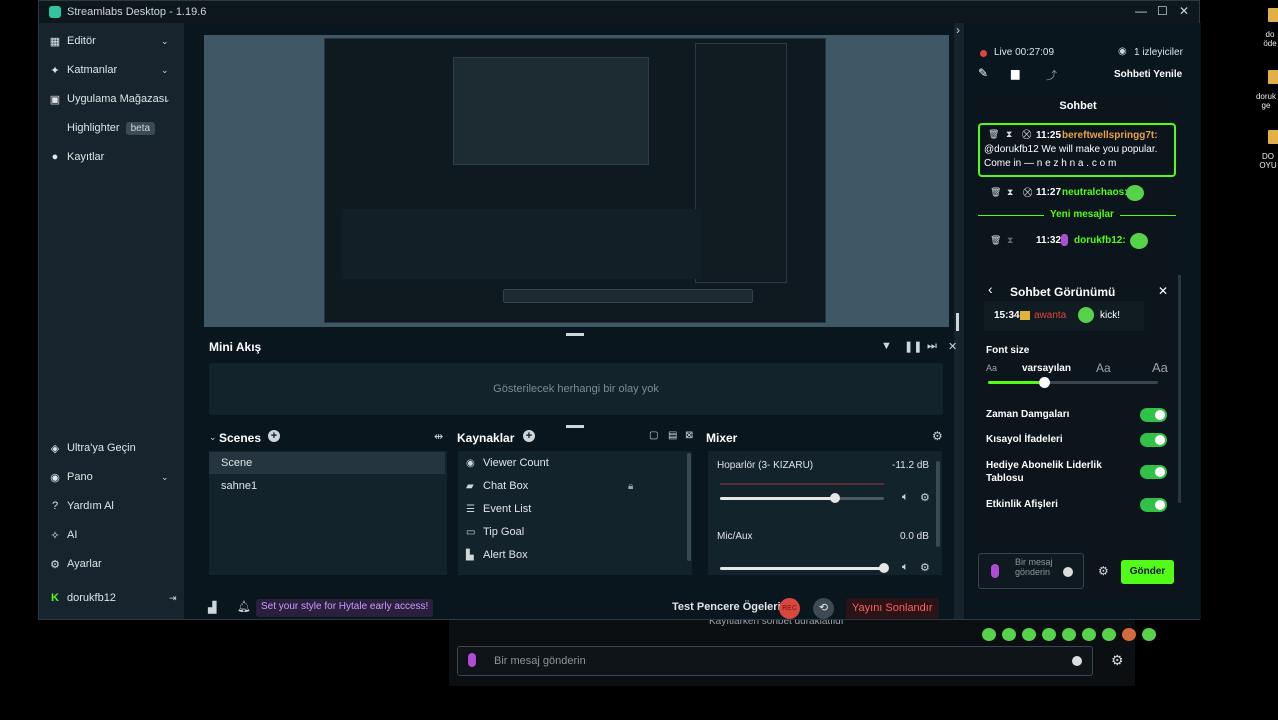 The height and width of the screenshot is (720, 1278). I want to click on promo-banner: Set your style for Hytale early access!, so click(345, 608).